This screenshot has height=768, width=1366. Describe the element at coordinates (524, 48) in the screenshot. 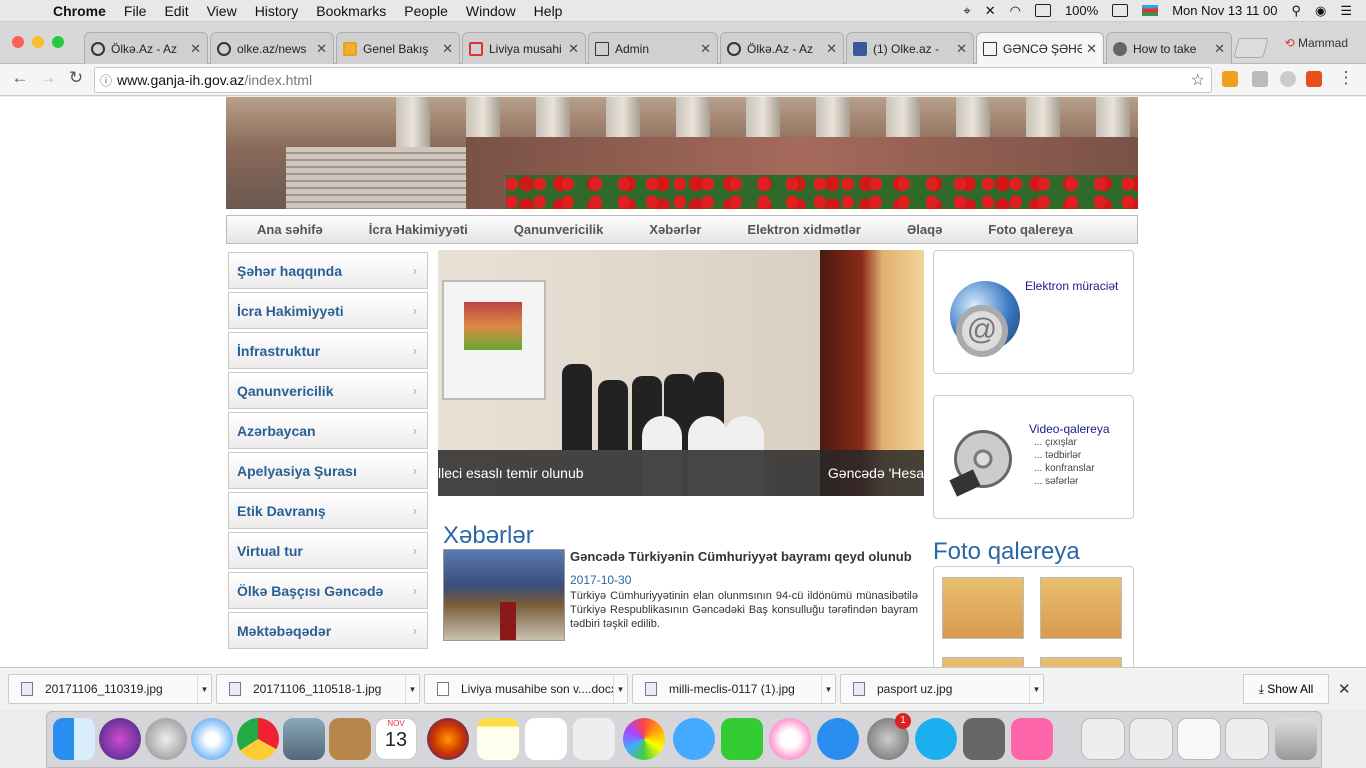

I see `tab-gmail: Liviya musahi ✕` at that location.